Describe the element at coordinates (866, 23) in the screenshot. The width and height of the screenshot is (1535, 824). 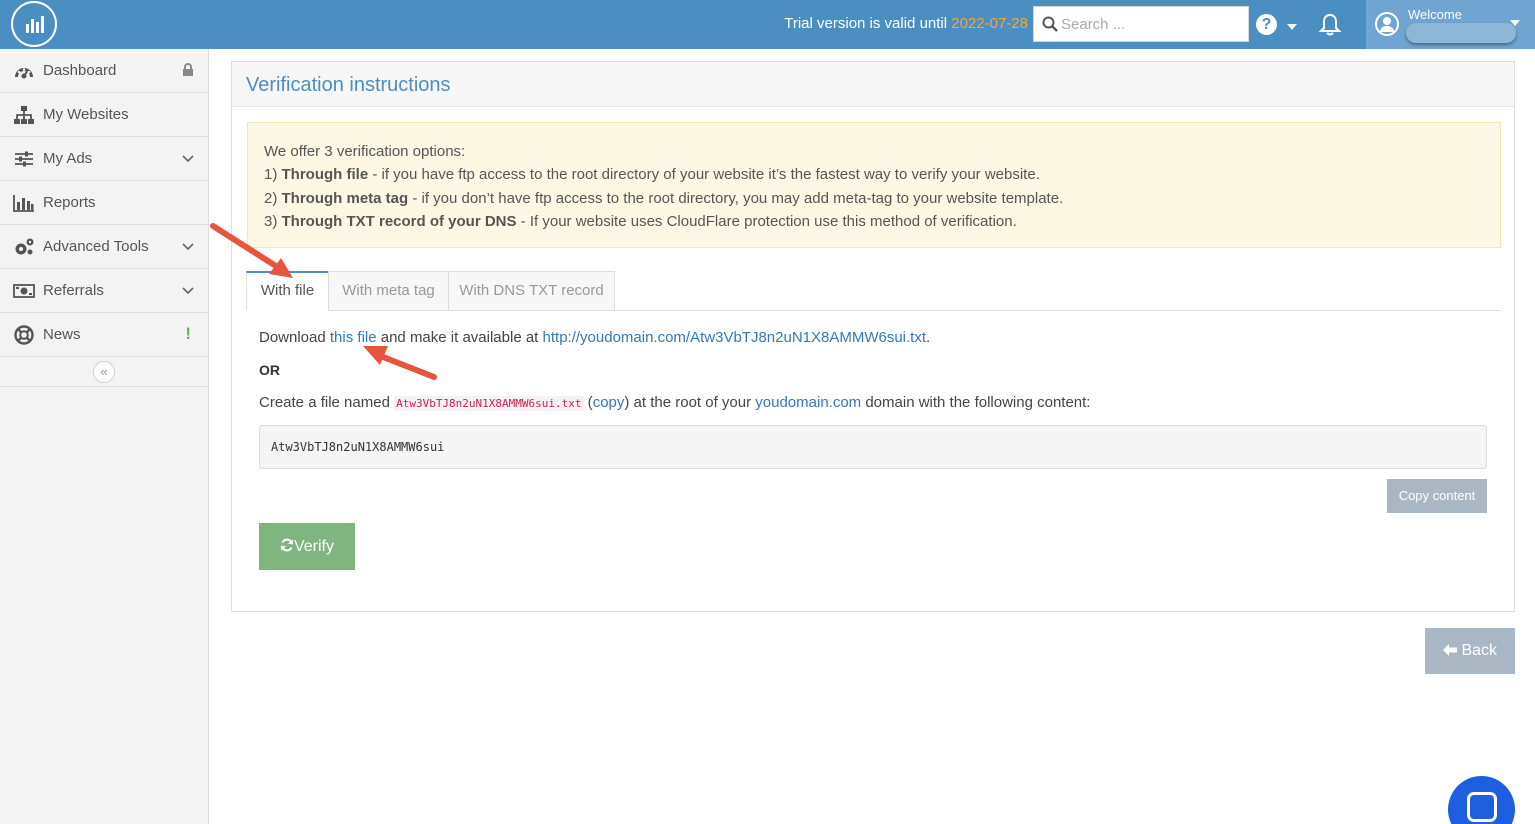
I see `trial-text: Trial version is valid until` at that location.